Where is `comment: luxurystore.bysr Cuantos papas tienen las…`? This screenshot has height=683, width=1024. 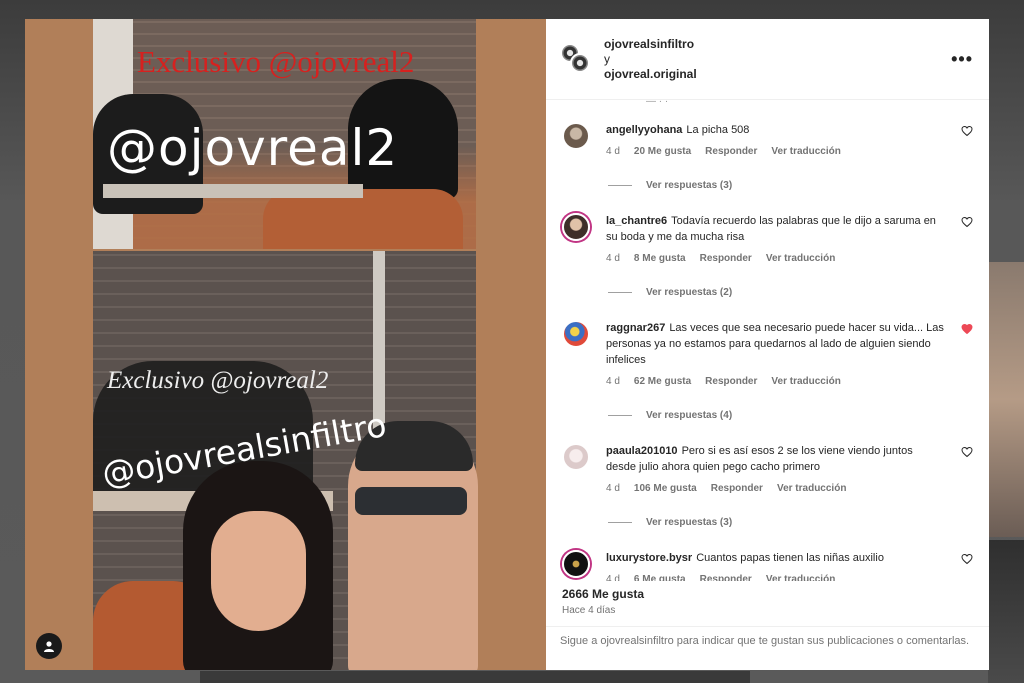
comment: luxurystore.bysr Cuantos papas tienen las… is located at coordinates (767, 565).